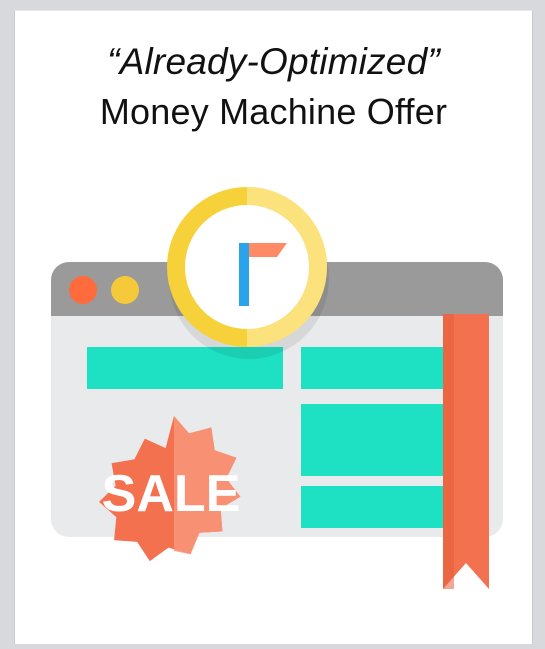  Describe the element at coordinates (83, 290) in the screenshot. I see `window-dot-orange` at that location.